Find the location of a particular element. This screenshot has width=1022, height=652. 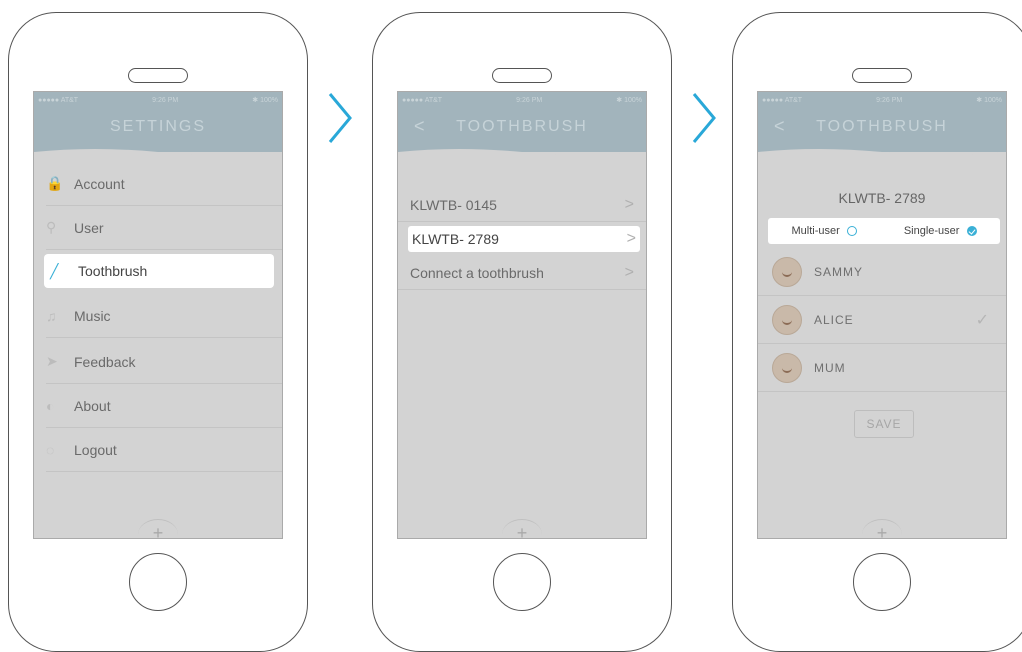

feedback-icon: ➤ is located at coordinates (52, 361).